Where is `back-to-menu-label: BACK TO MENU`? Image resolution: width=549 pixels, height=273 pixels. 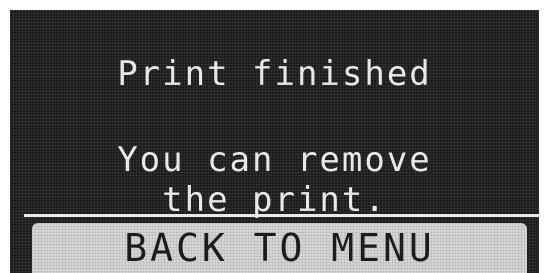 back-to-menu-label: BACK TO MENU is located at coordinates (279, 248).